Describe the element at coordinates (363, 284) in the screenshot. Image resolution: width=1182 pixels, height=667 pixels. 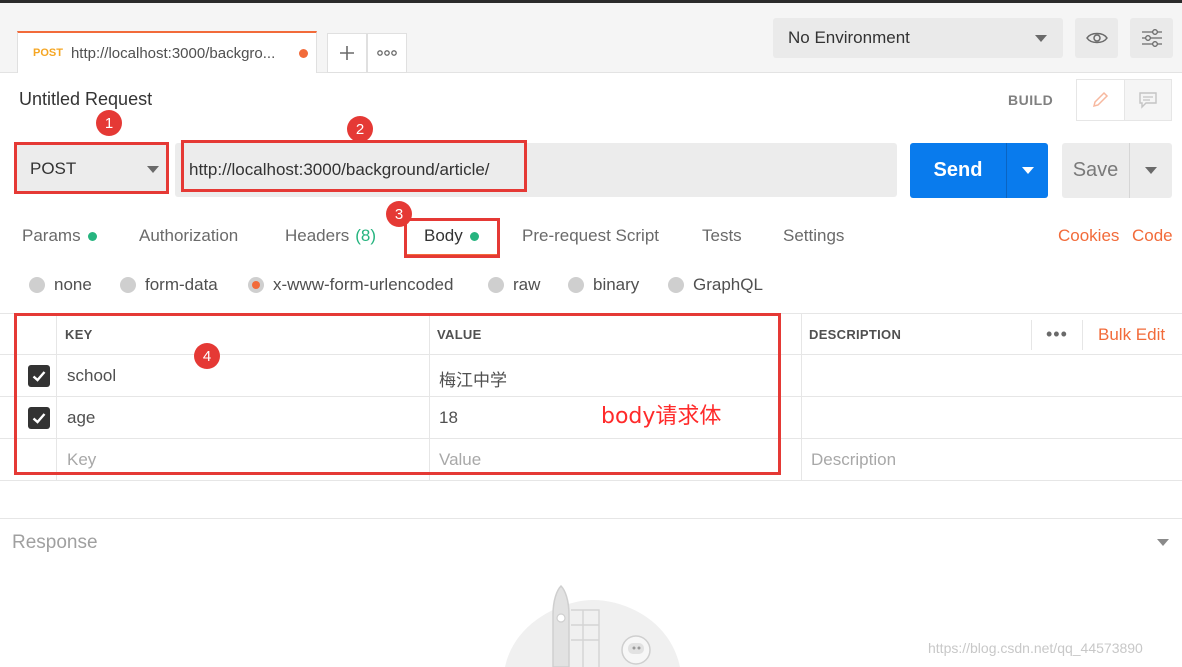
I see `body-type-label: x-www-form-urlencoded` at that location.